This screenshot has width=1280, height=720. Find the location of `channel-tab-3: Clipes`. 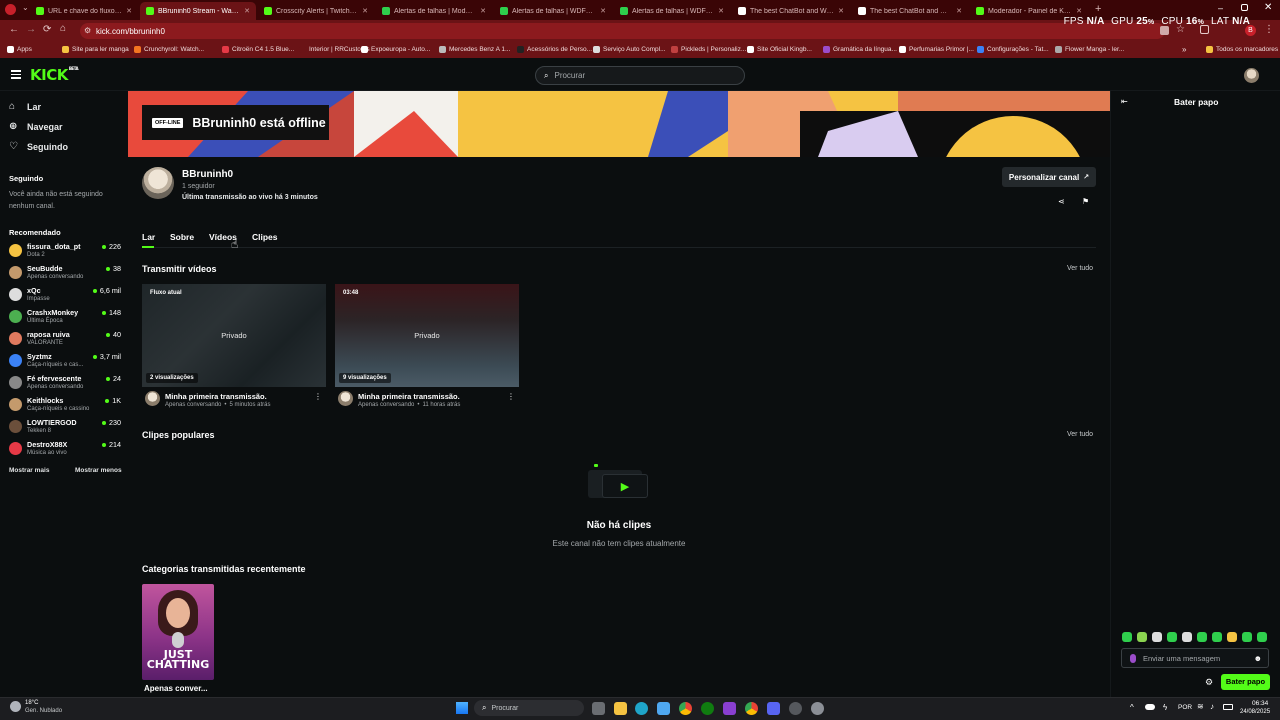

channel-tab-3: Clipes is located at coordinates (265, 237).